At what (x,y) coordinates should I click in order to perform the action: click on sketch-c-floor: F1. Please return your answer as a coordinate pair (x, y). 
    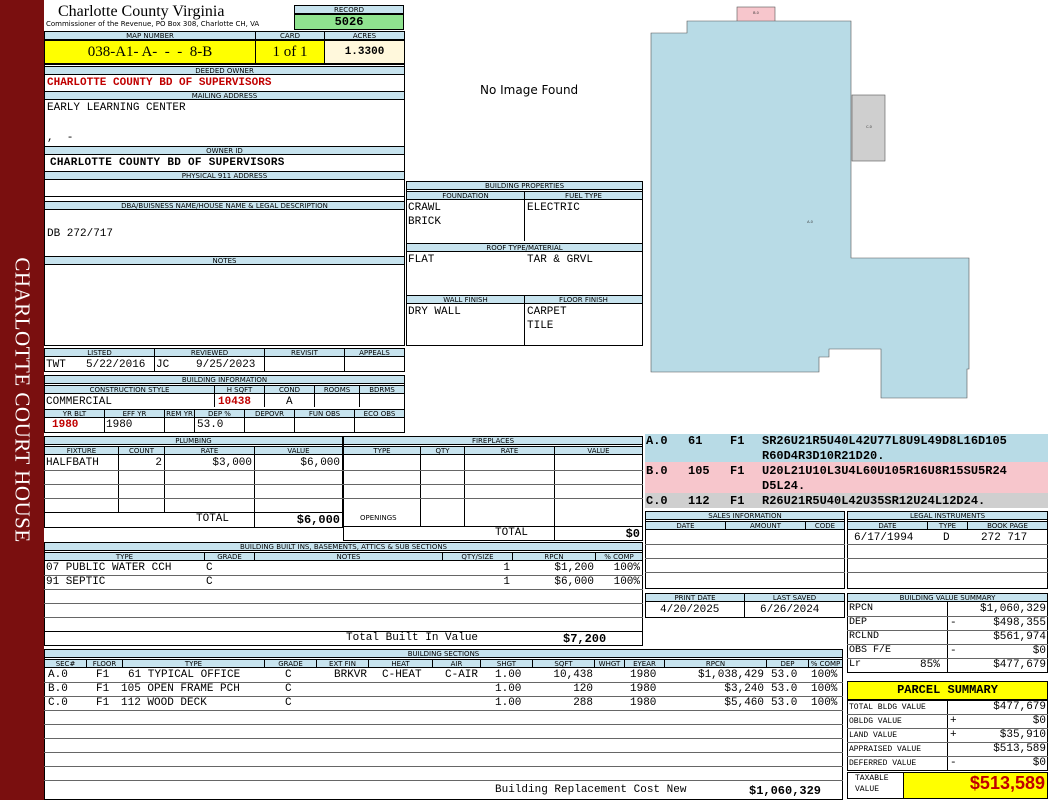
    Looking at the image, I should click on (737, 501).